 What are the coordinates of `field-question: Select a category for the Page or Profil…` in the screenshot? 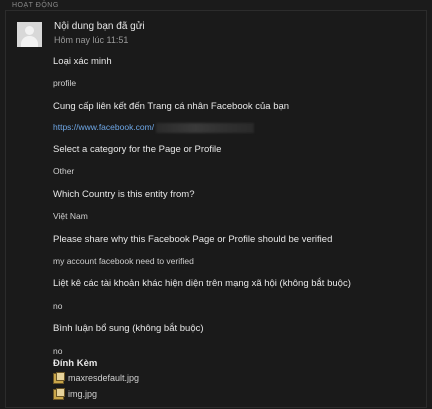 It's located at (137, 149).